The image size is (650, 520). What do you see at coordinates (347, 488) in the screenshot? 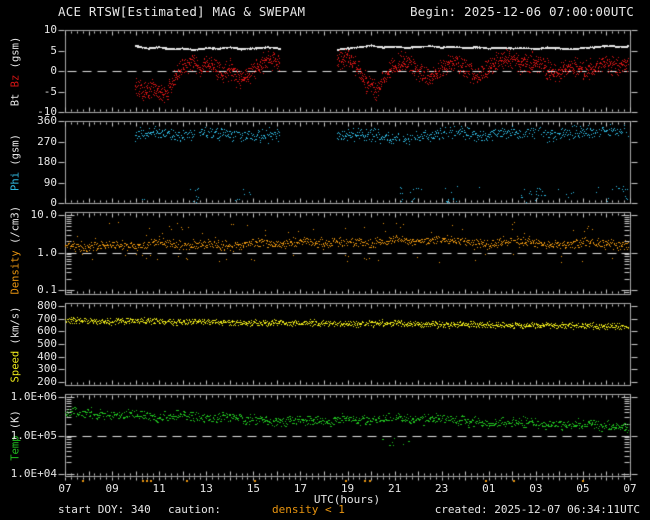
I see `x-tick-label: 19` at bounding box center [347, 488].